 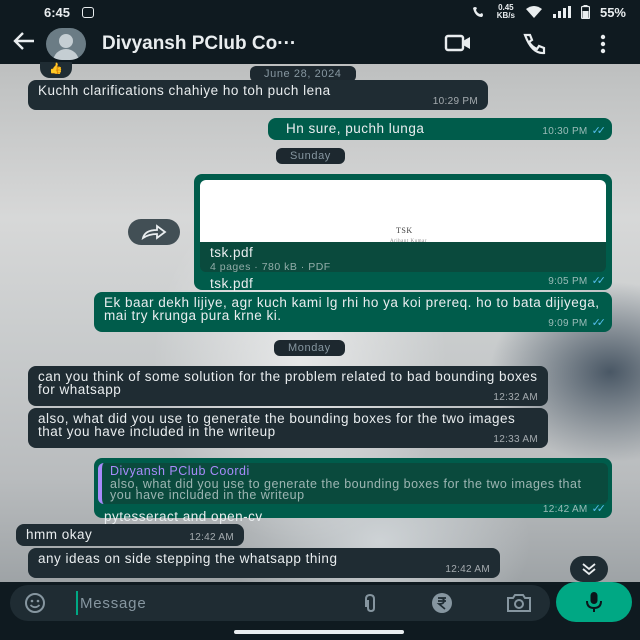 I want to click on message-time: 12:33 AM, so click(x=515, y=439).